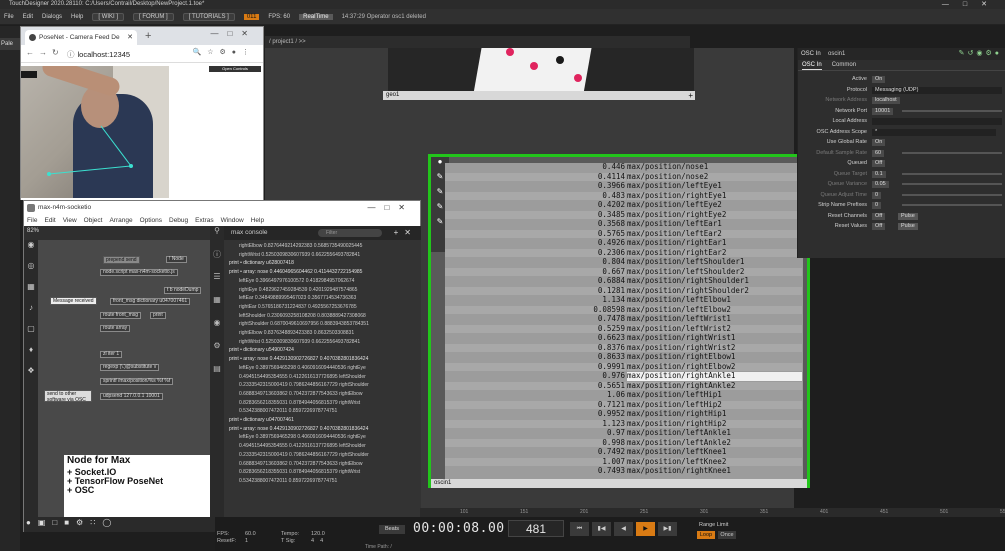  Describe the element at coordinates (878, 153) in the screenshot. I see `osc-param-value: 60` at that location.